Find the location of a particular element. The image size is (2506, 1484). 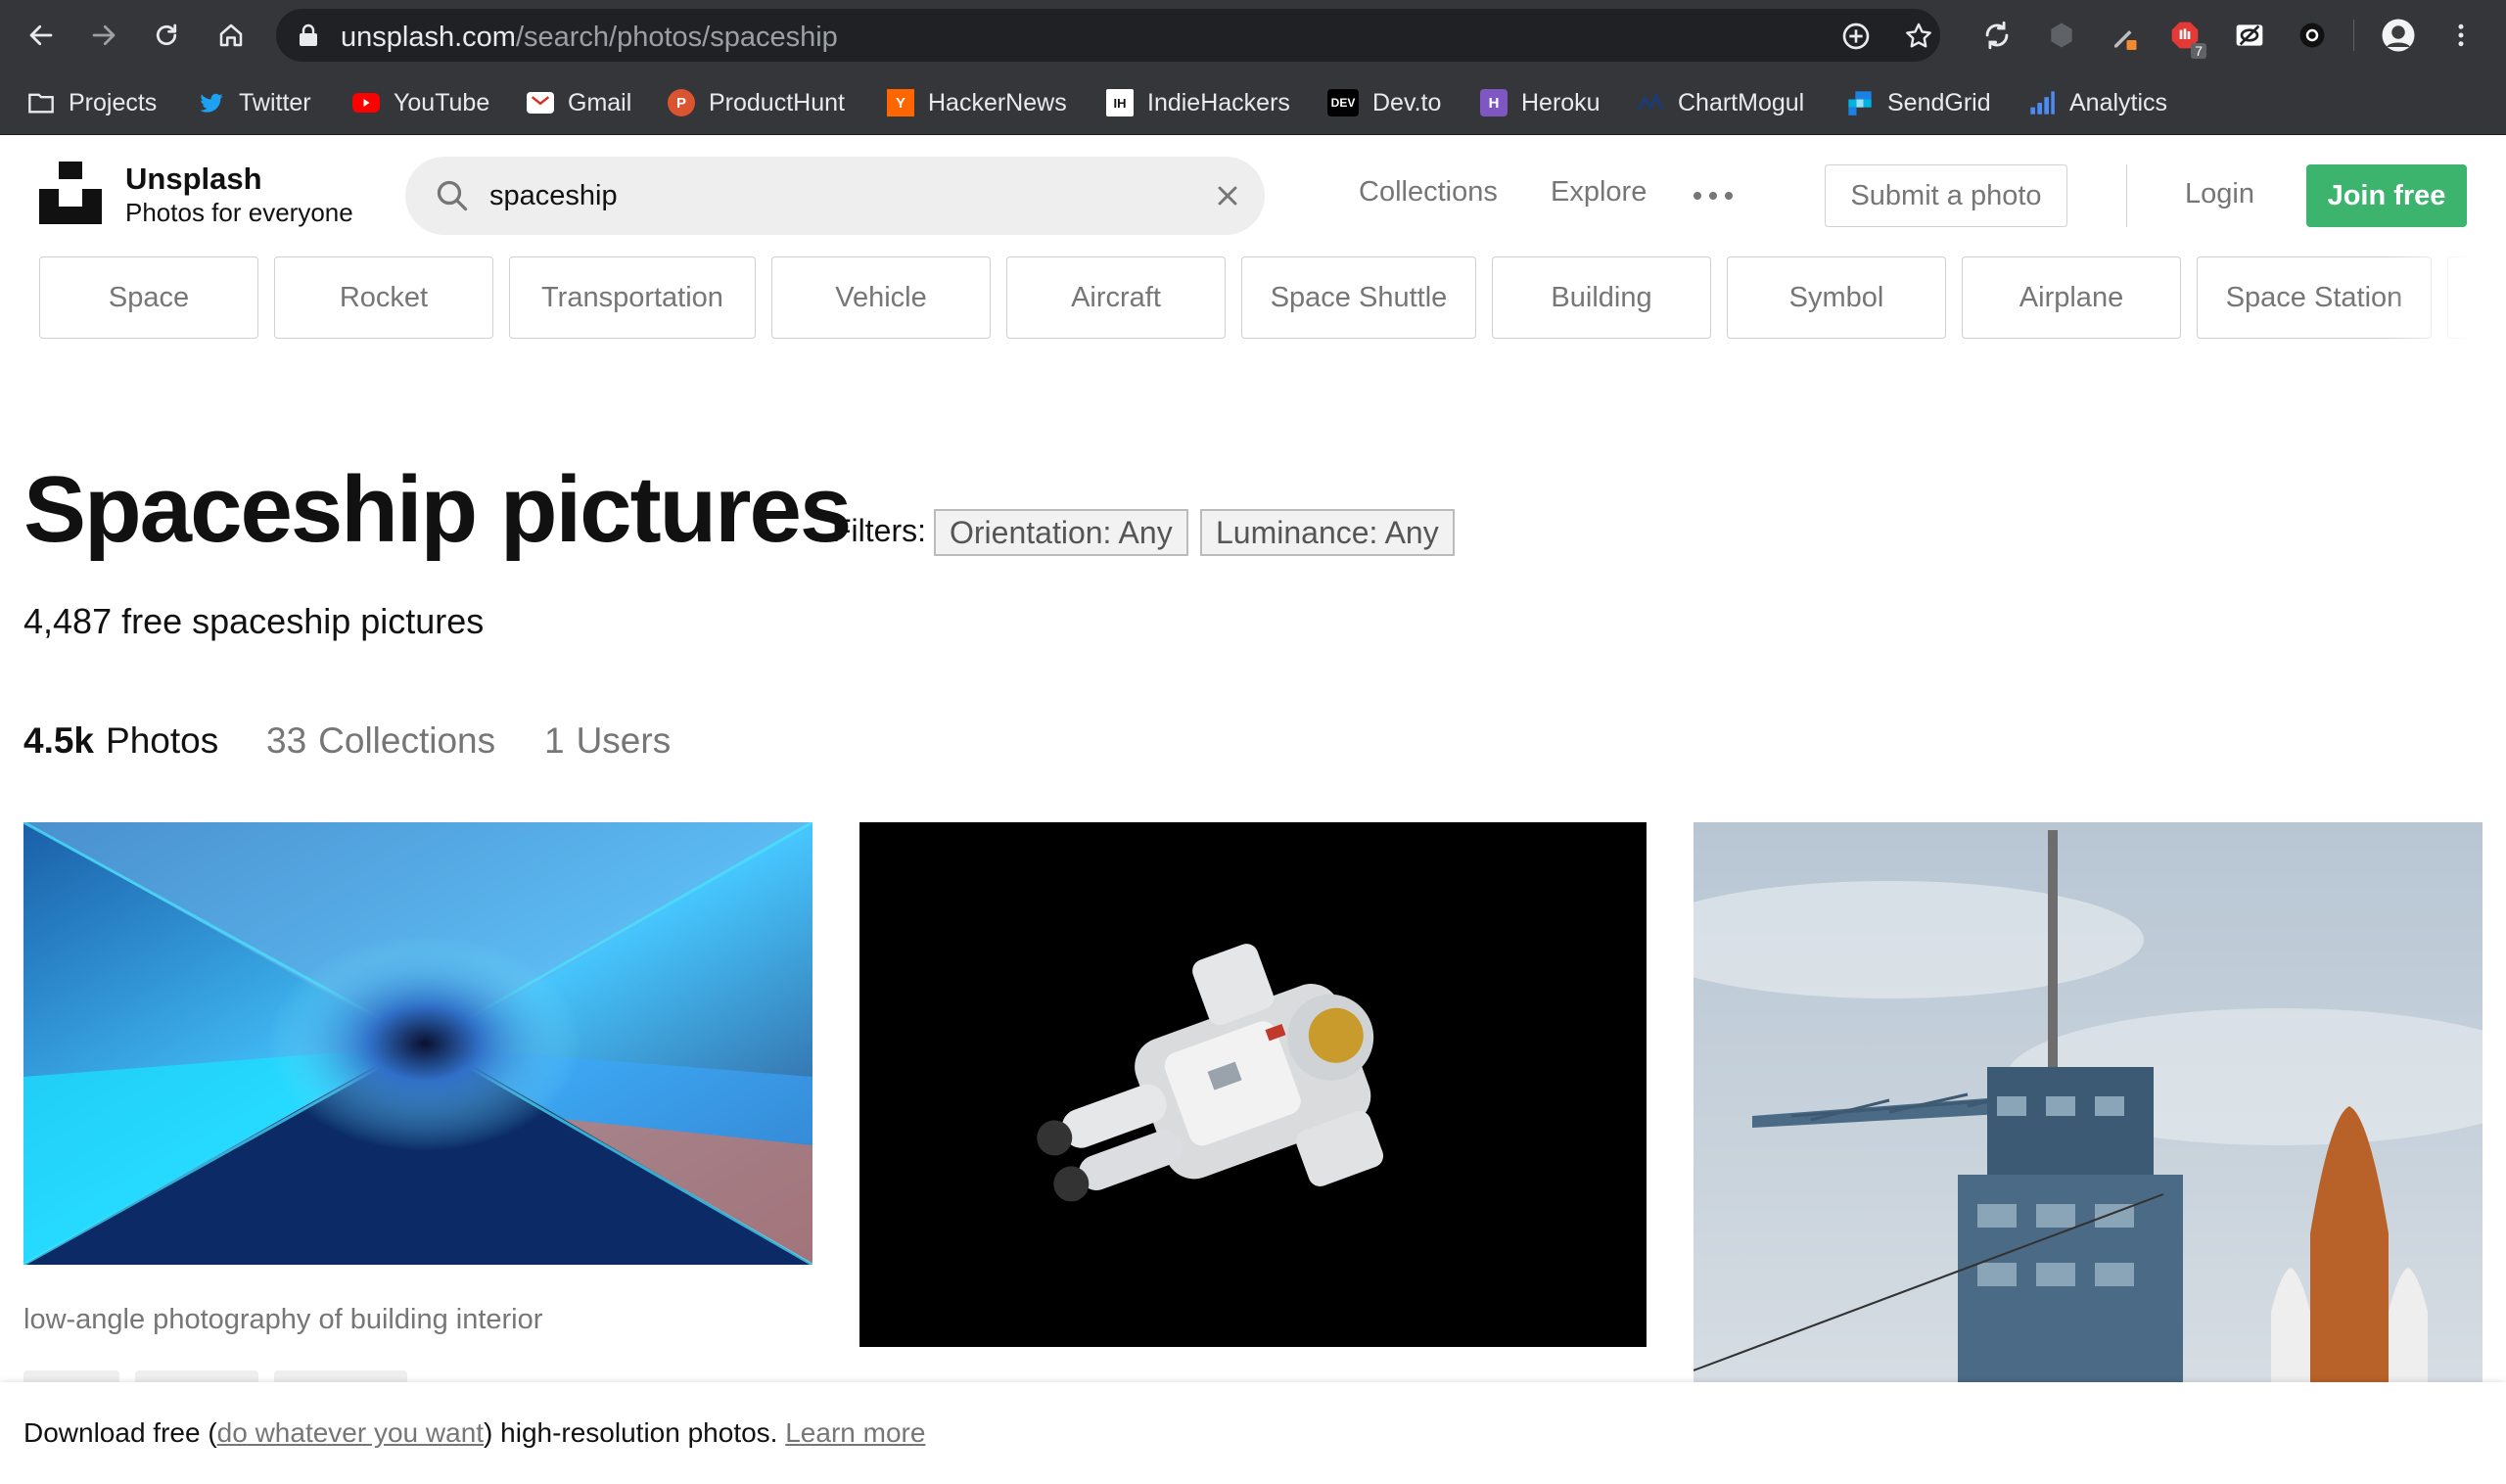

nav-collections: Collections is located at coordinates (1428, 192).